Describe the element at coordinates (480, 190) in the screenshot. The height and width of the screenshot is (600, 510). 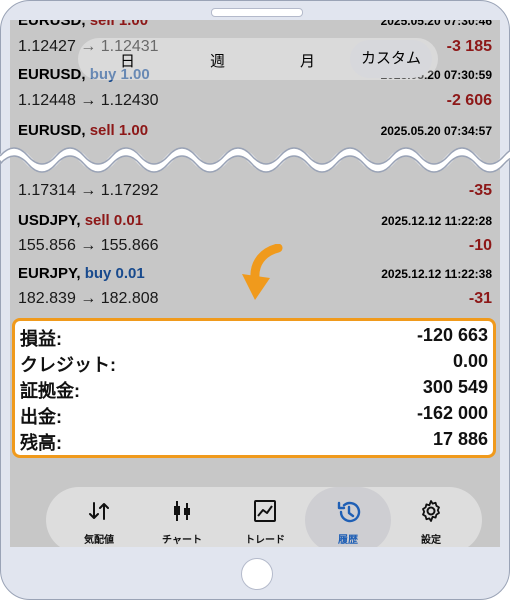
I see `deal-profit: -35` at that location.